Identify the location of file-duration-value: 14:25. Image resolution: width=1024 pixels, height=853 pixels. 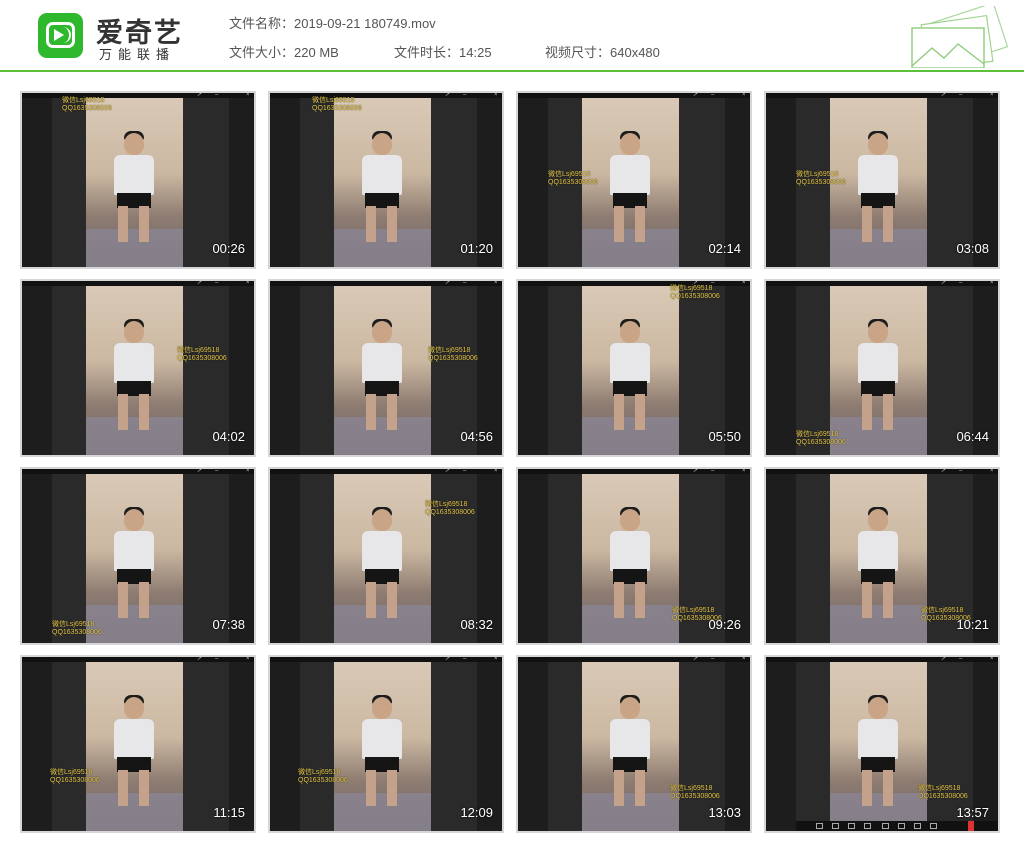
(475, 52).